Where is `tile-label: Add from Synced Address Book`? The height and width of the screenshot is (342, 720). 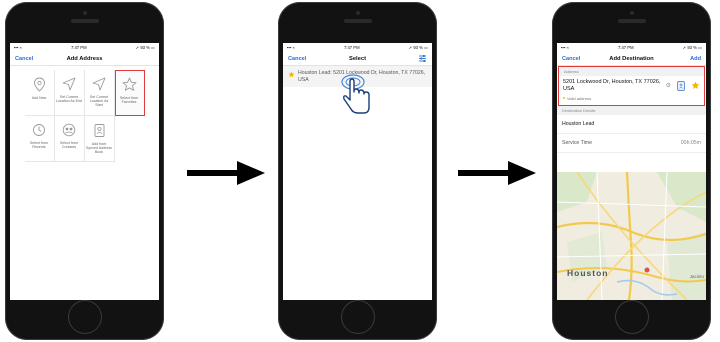
tile-label: Add from Synced Address Book is located at coordinates (99, 148).